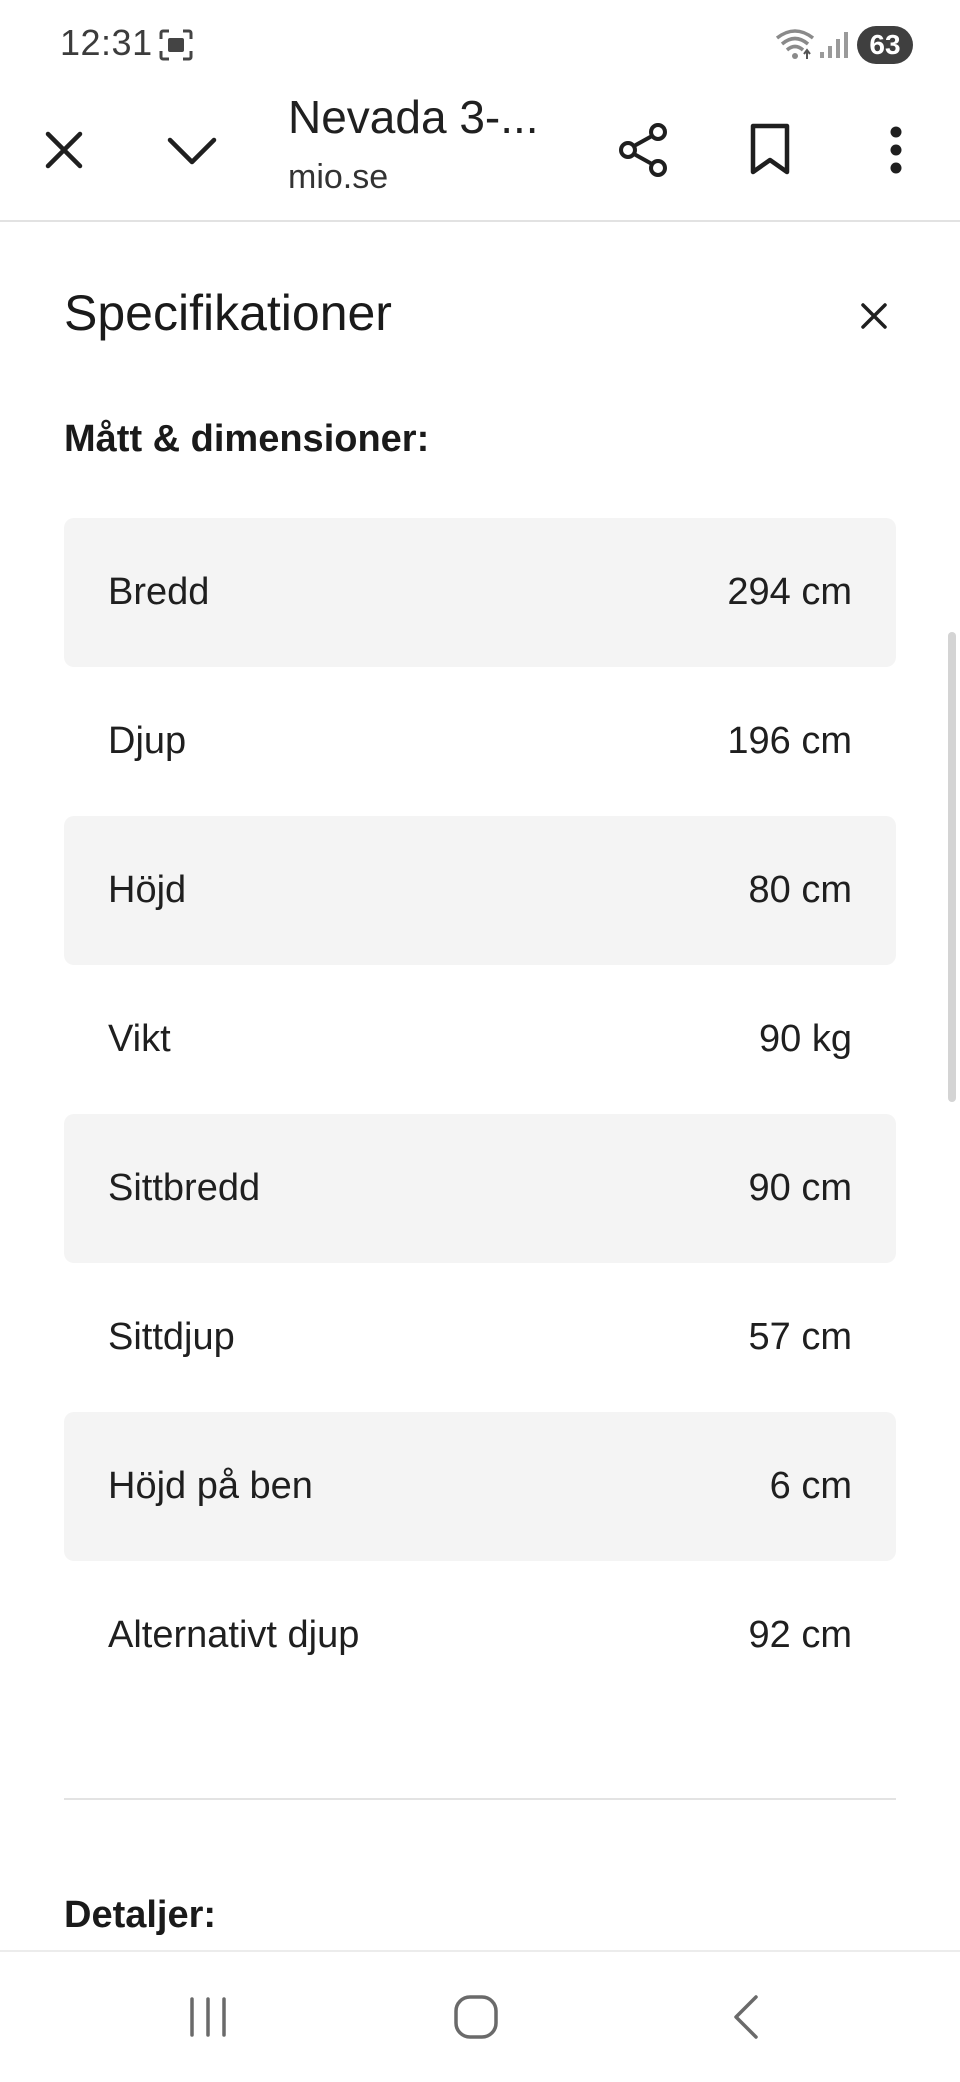  What do you see at coordinates (159, 592) in the screenshot?
I see `spec-label: Bredd` at bounding box center [159, 592].